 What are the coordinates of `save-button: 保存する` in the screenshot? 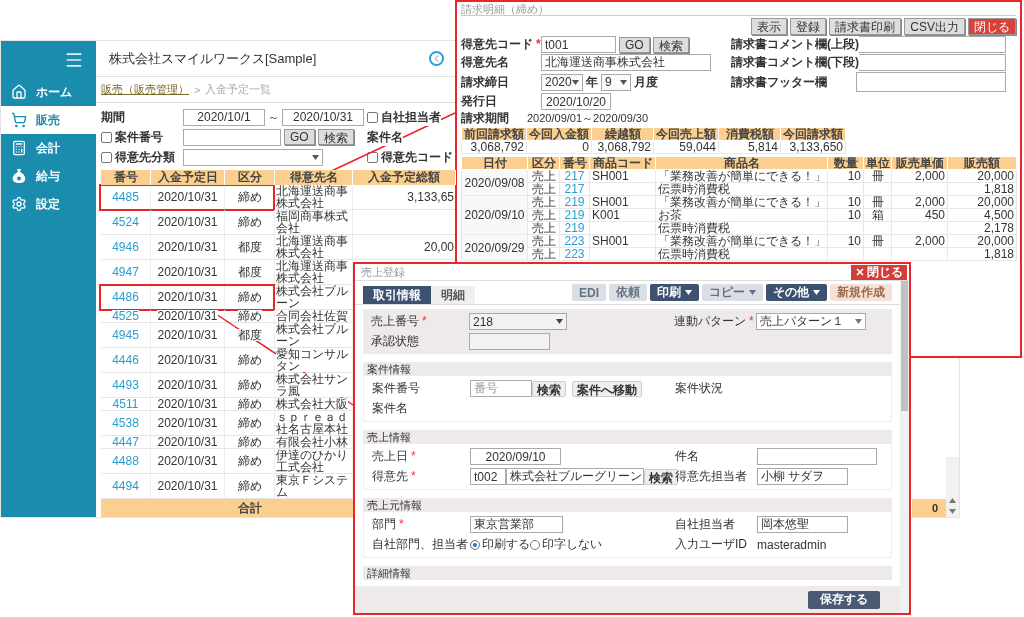 It's located at (844, 599).